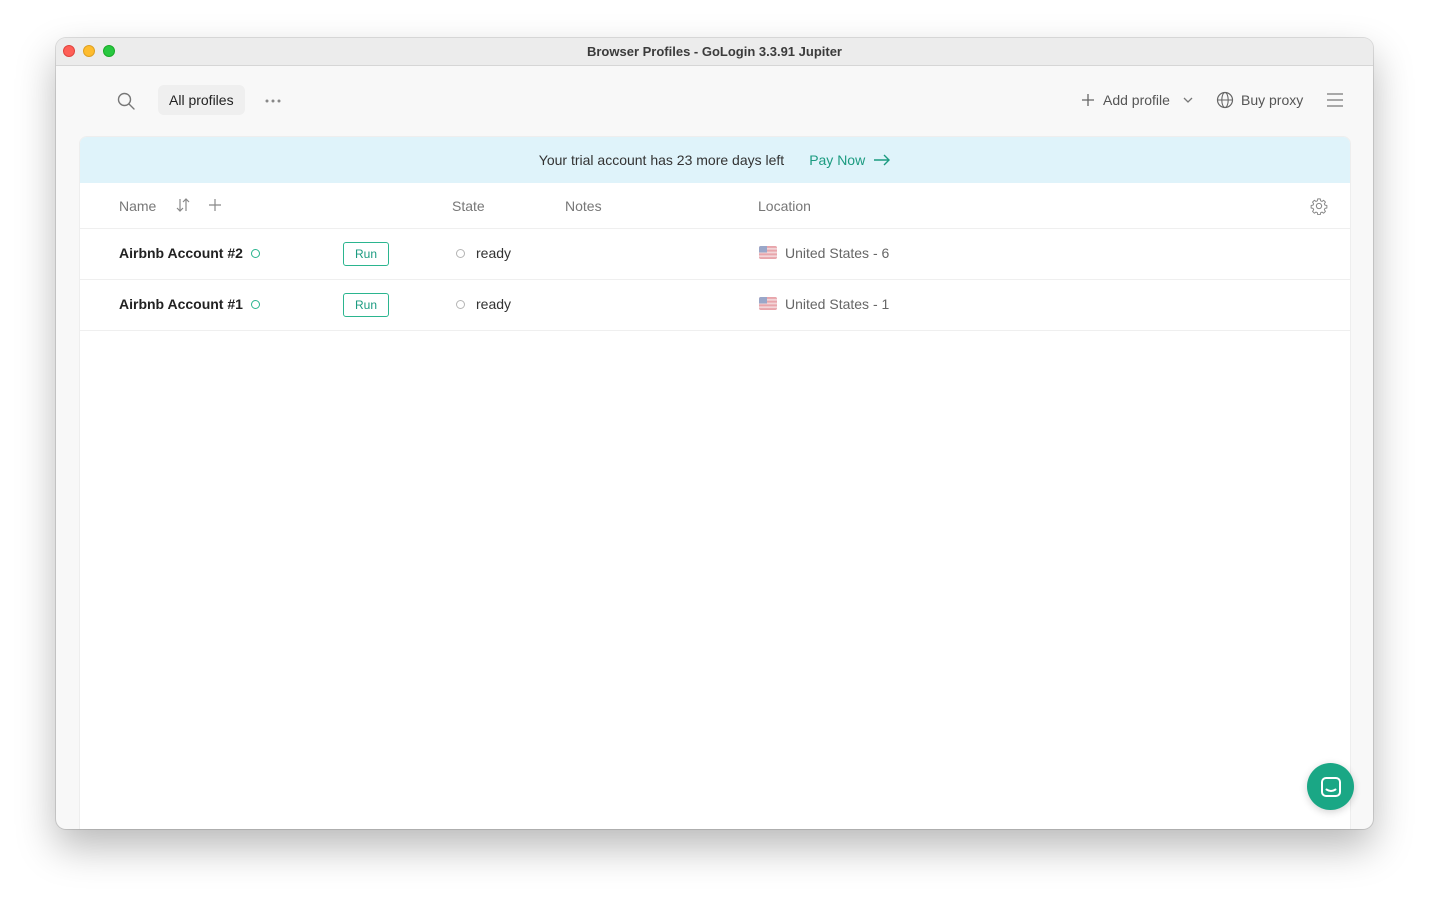 Image resolution: width=1429 pixels, height=903 pixels. I want to click on profile-name: Airbnb Account #2, so click(181, 253).